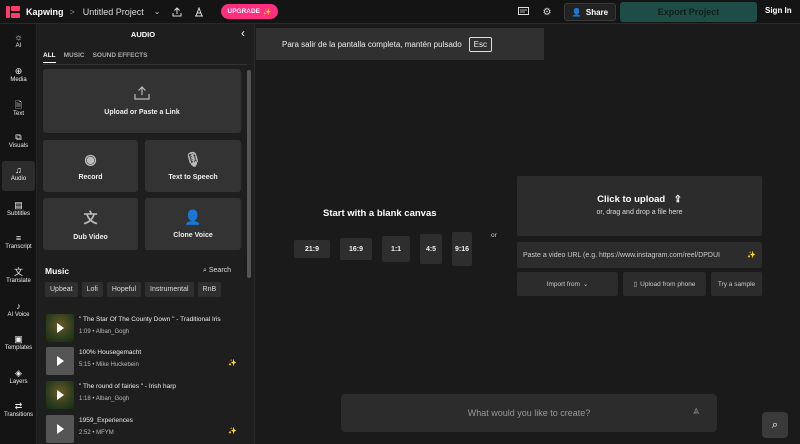  I want to click on tab-all: ALL, so click(49, 57).